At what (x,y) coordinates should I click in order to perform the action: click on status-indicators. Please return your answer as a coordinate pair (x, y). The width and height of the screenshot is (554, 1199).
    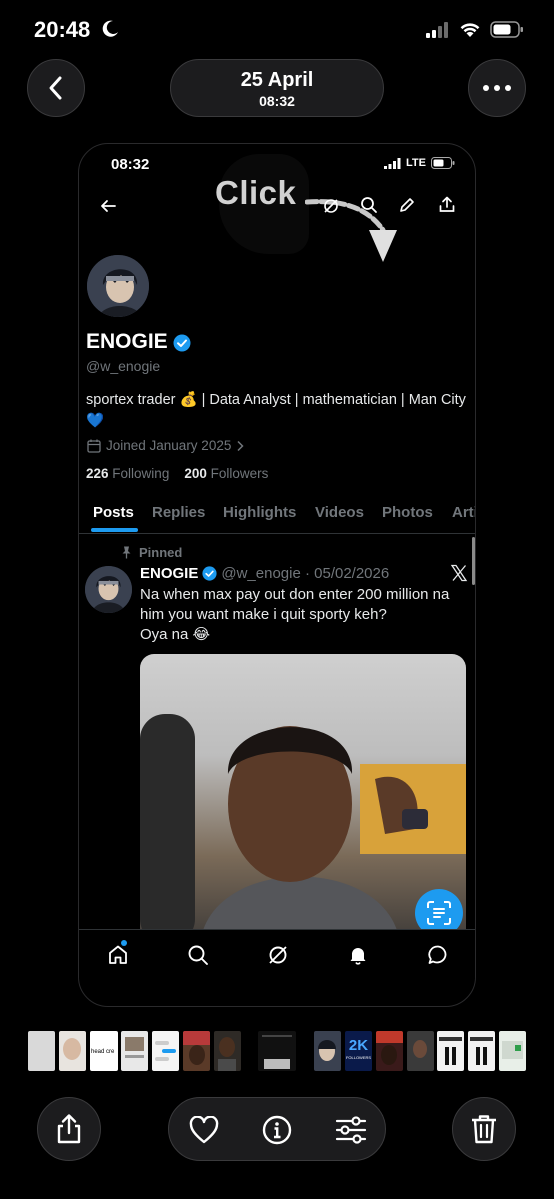
    Looking at the image, I should click on (475, 29).